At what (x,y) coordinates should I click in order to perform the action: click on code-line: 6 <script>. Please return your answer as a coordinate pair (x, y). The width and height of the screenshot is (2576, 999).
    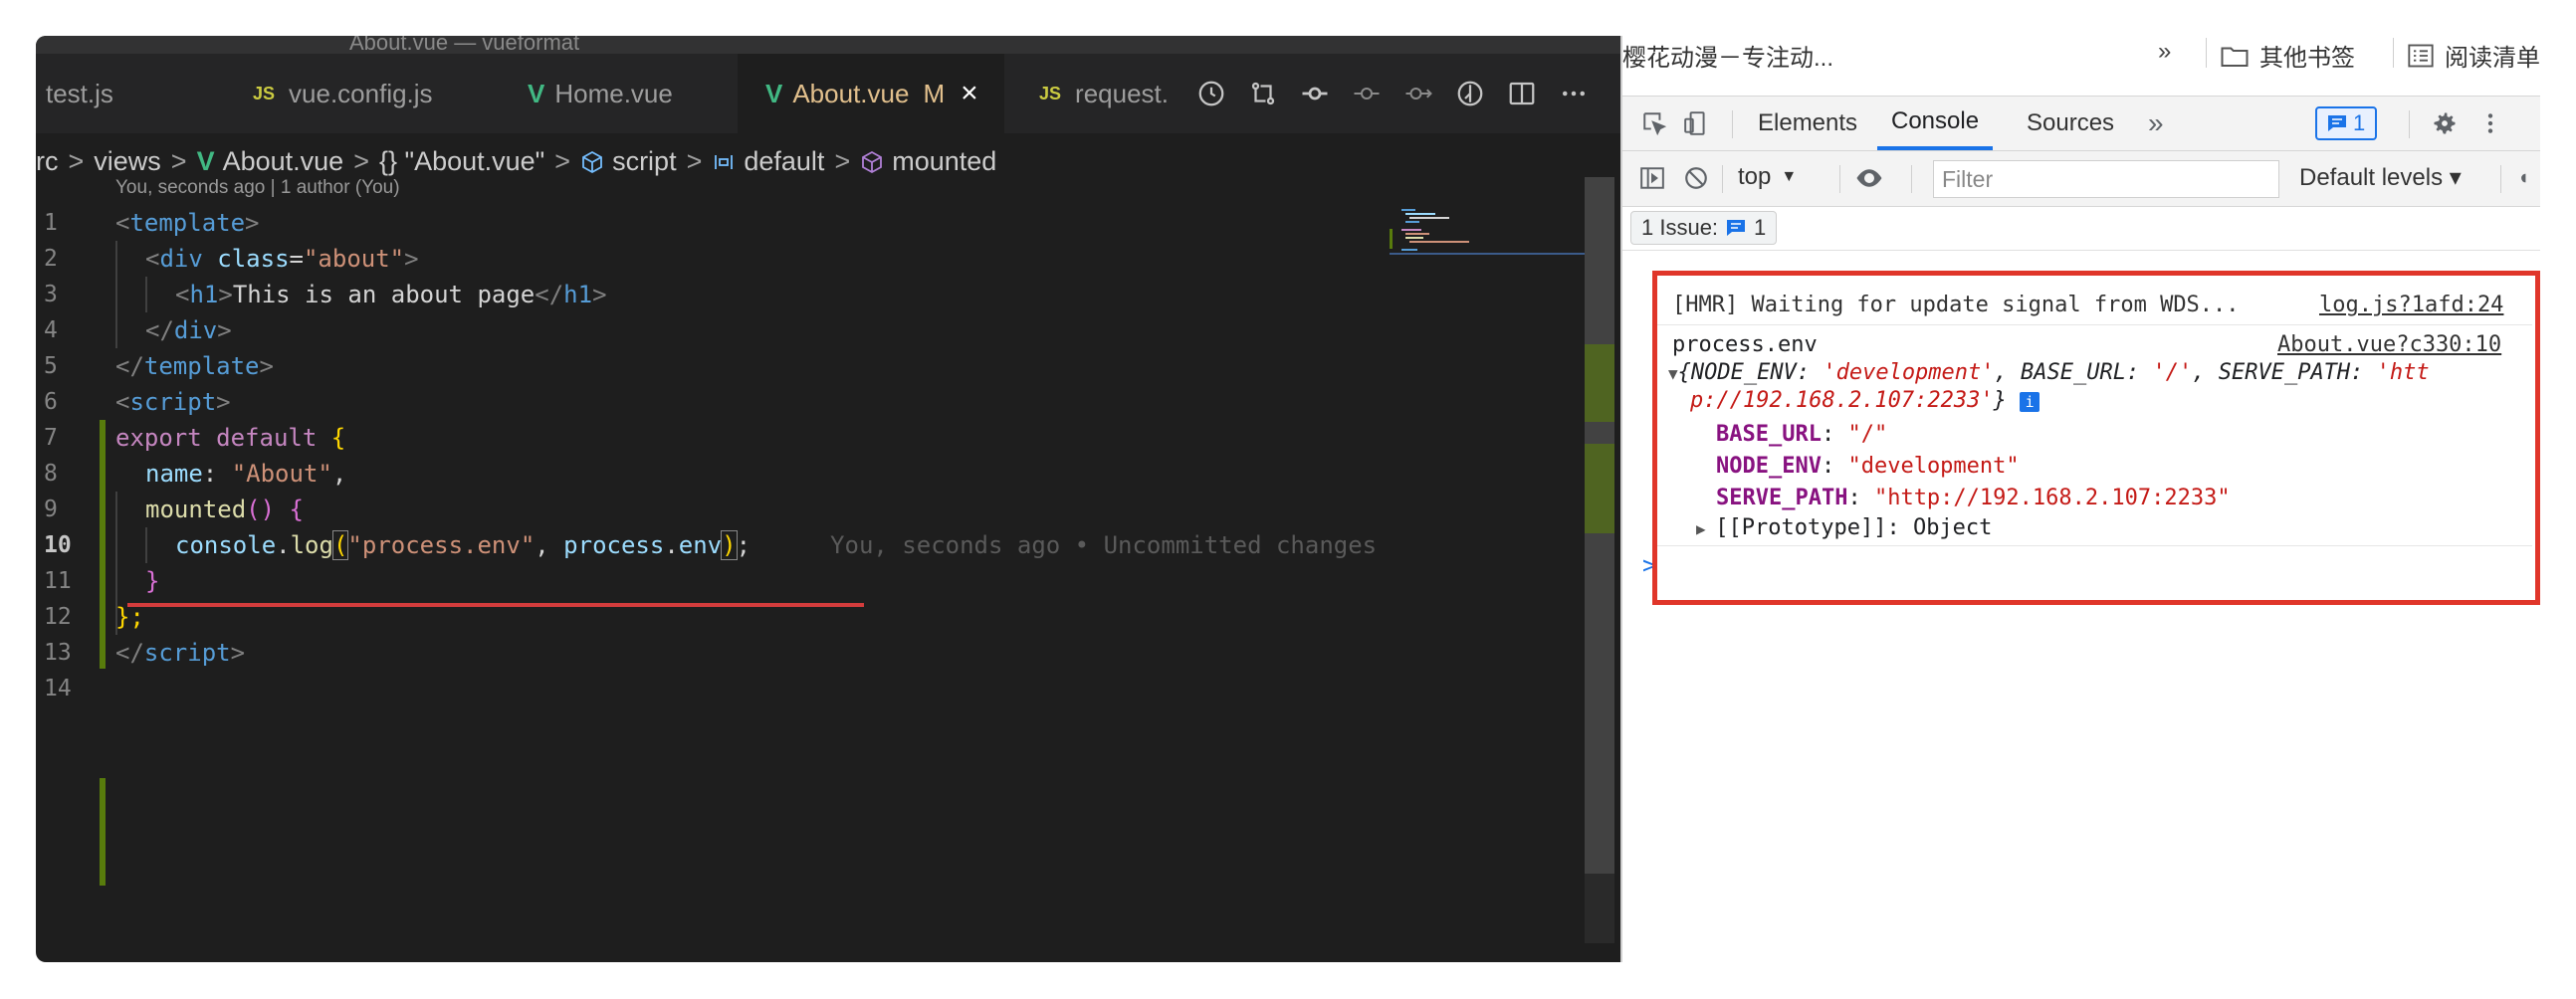
    Looking at the image, I should click on (137, 402).